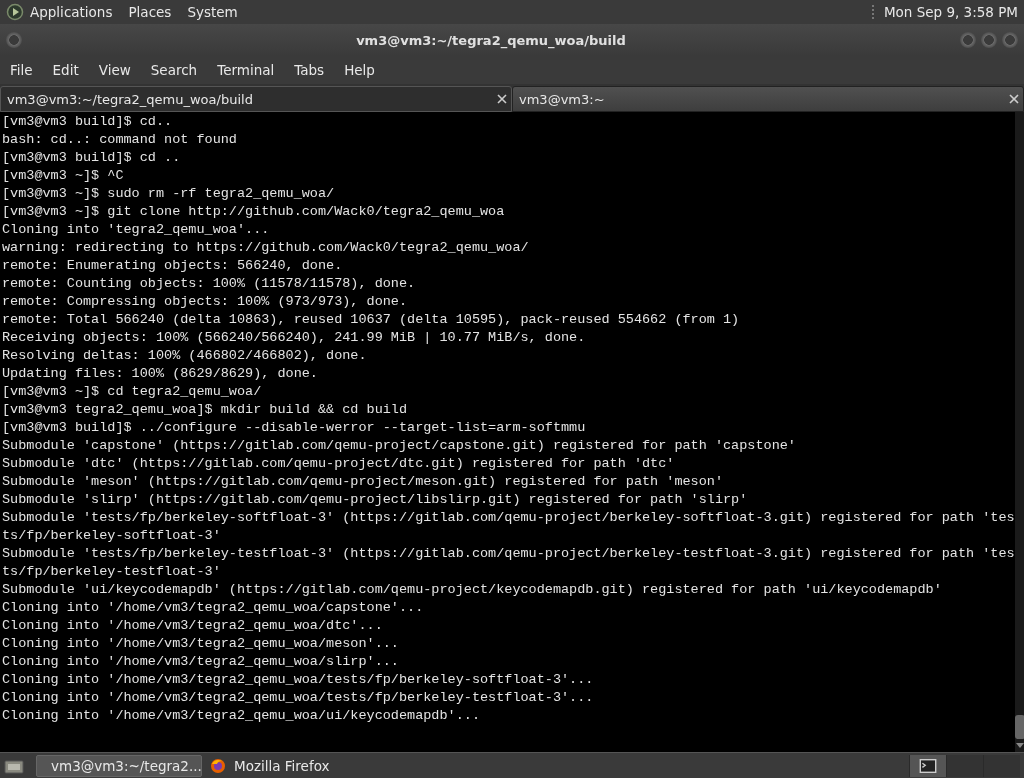 This screenshot has width=1024, height=778. Describe the element at coordinates (65, 70) in the screenshot. I see `menu-item: Edit` at that location.